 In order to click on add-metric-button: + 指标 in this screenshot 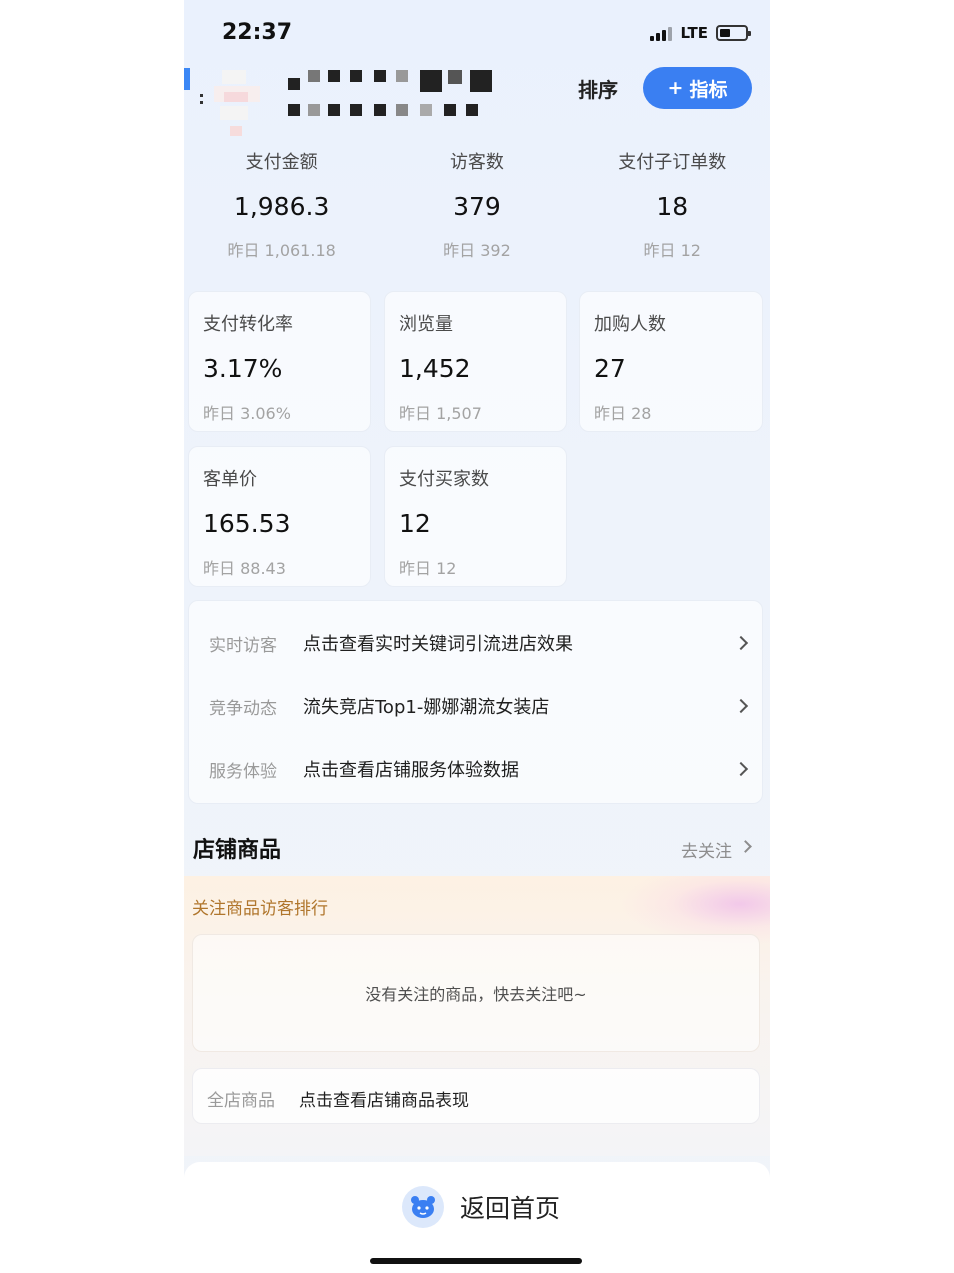, I will do `click(697, 88)`.